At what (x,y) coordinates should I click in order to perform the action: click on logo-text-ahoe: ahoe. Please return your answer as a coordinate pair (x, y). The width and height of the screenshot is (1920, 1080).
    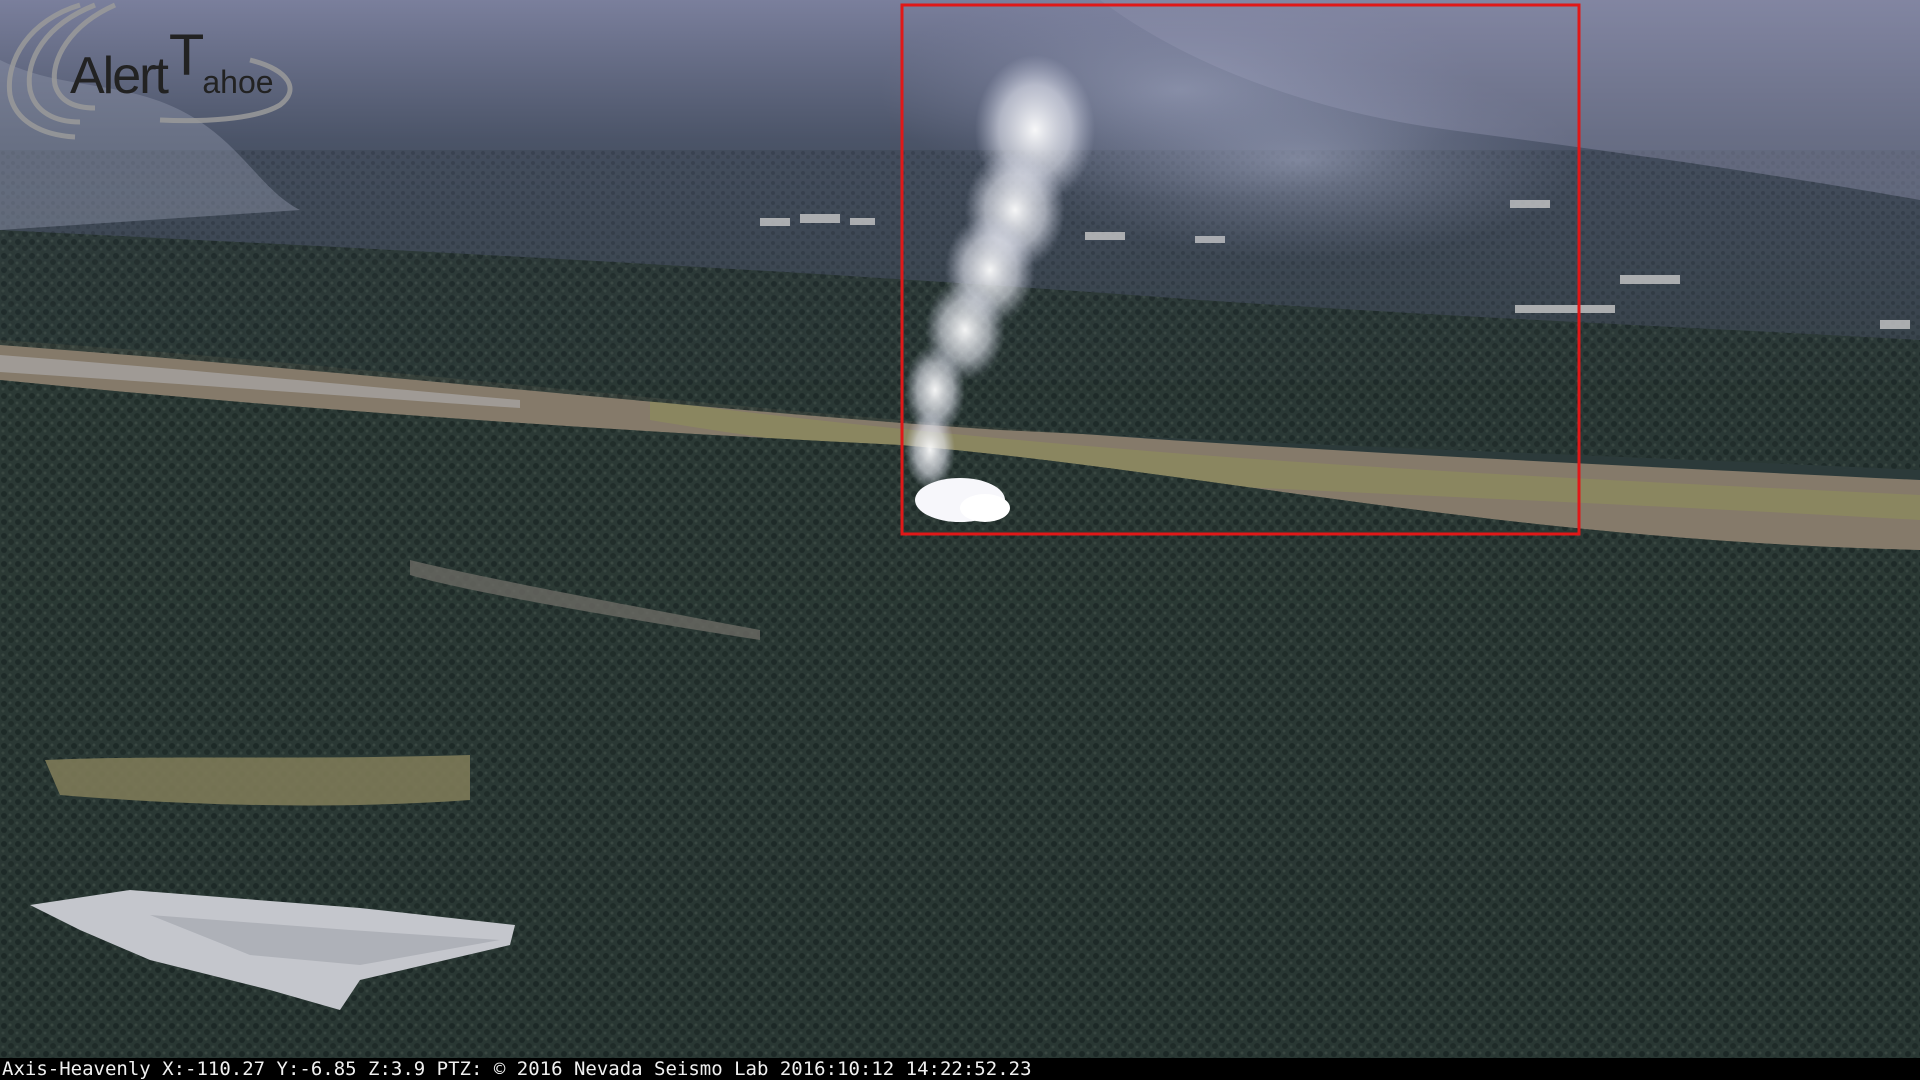
    Looking at the image, I should click on (238, 82).